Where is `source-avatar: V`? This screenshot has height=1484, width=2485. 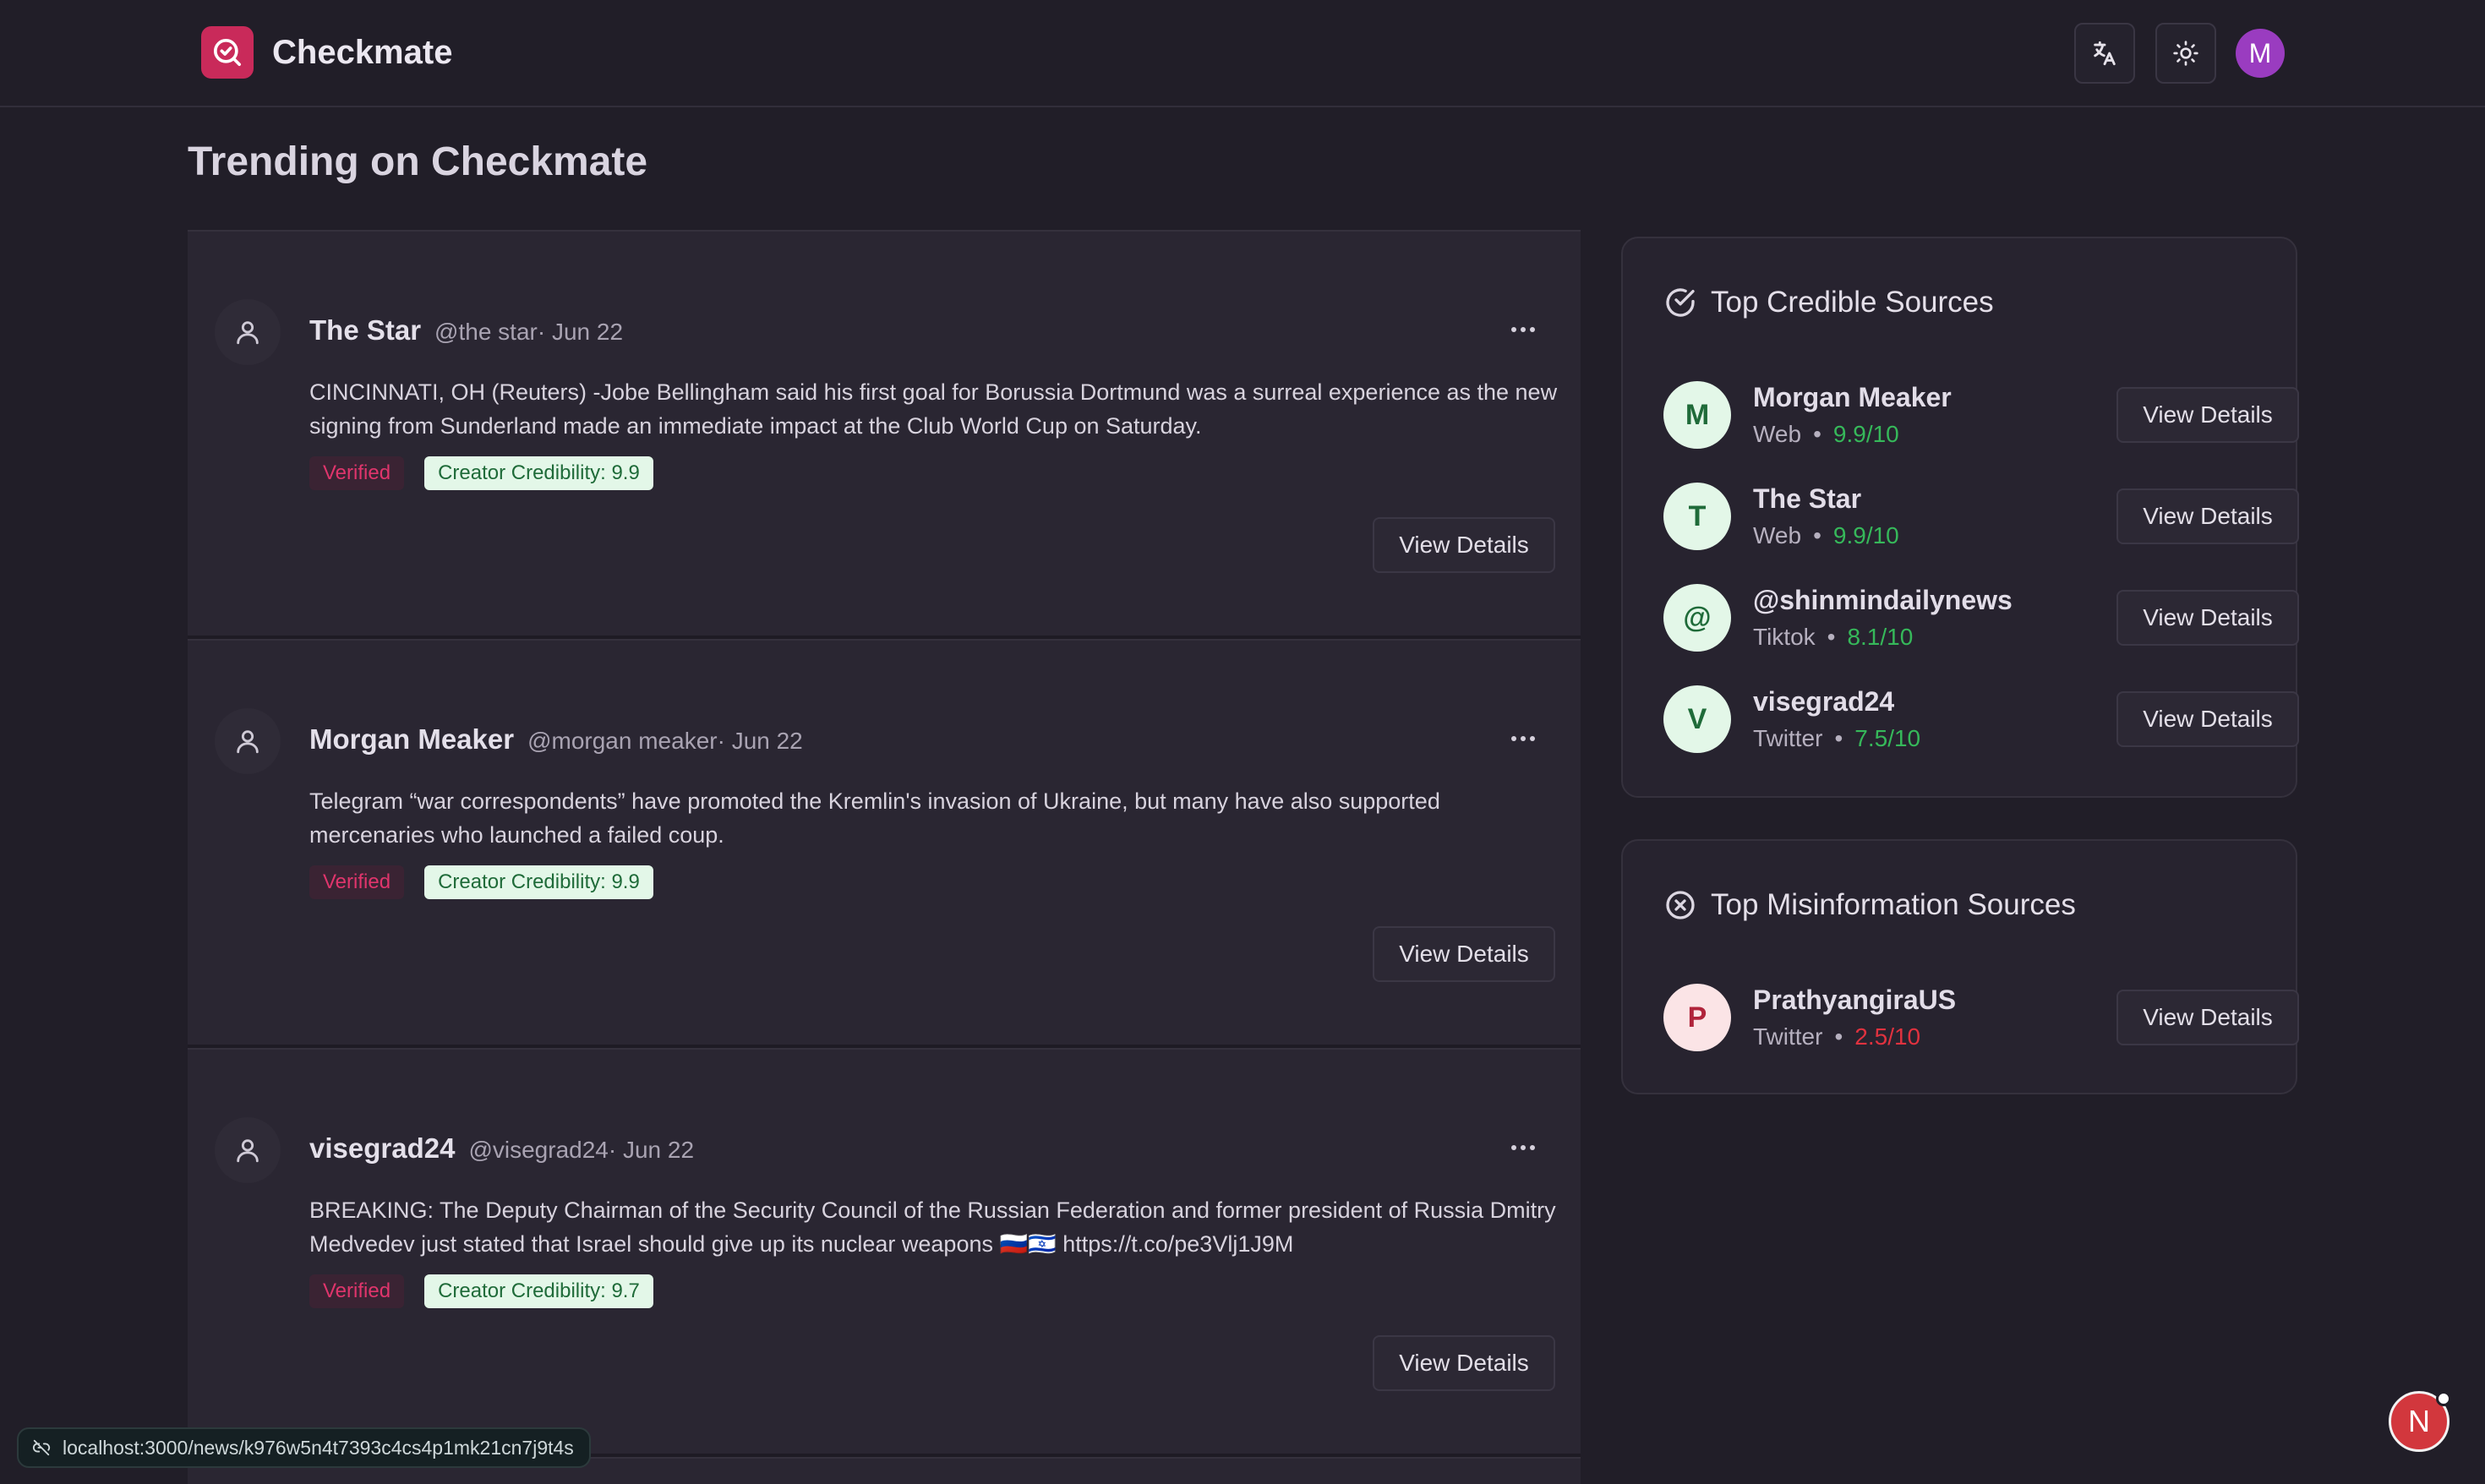
source-avatar: V is located at coordinates (1697, 719).